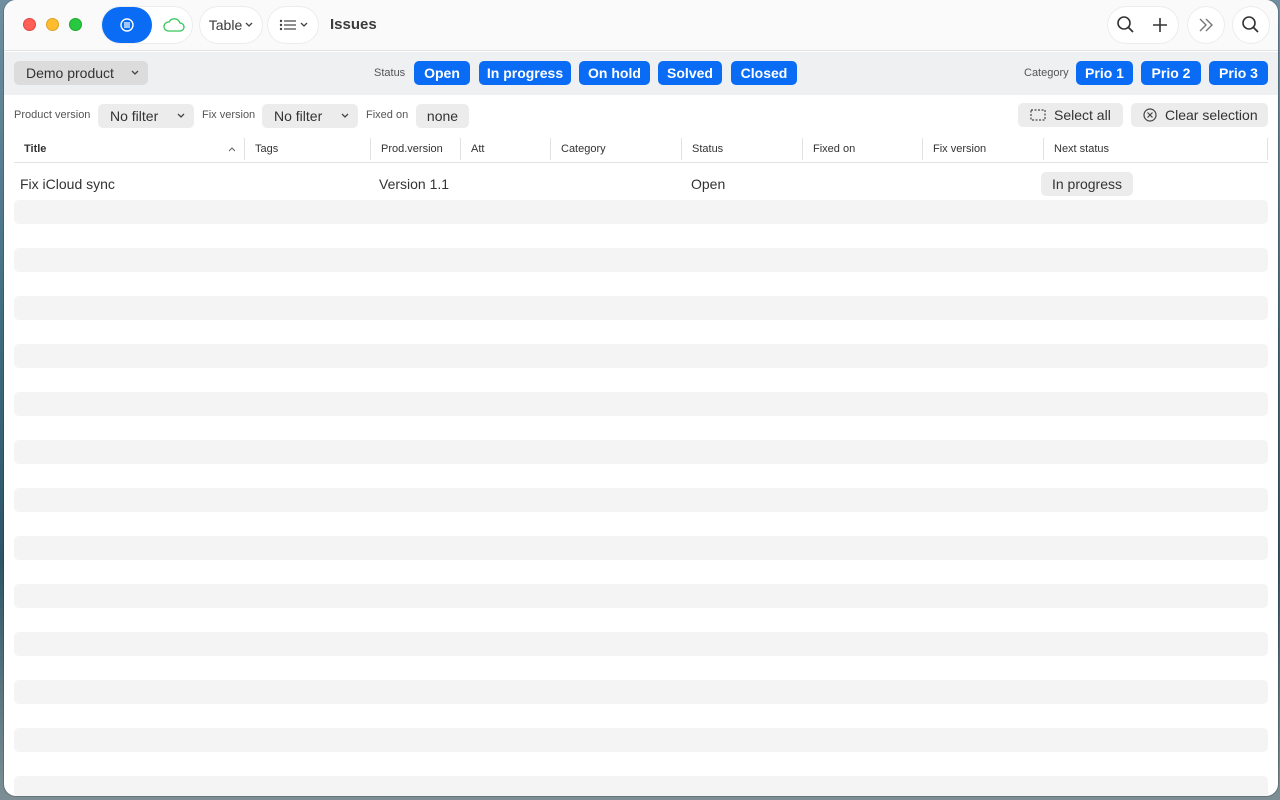  I want to click on fix-version-value: No filter, so click(298, 116).